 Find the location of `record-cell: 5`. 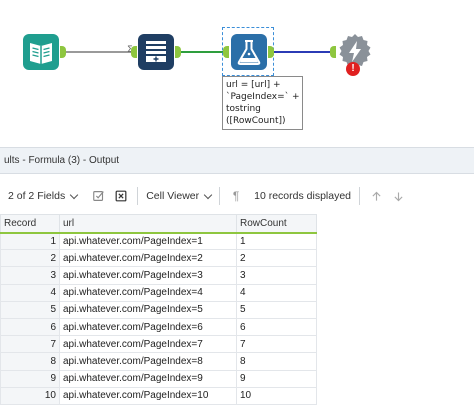

record-cell: 5 is located at coordinates (30, 309).